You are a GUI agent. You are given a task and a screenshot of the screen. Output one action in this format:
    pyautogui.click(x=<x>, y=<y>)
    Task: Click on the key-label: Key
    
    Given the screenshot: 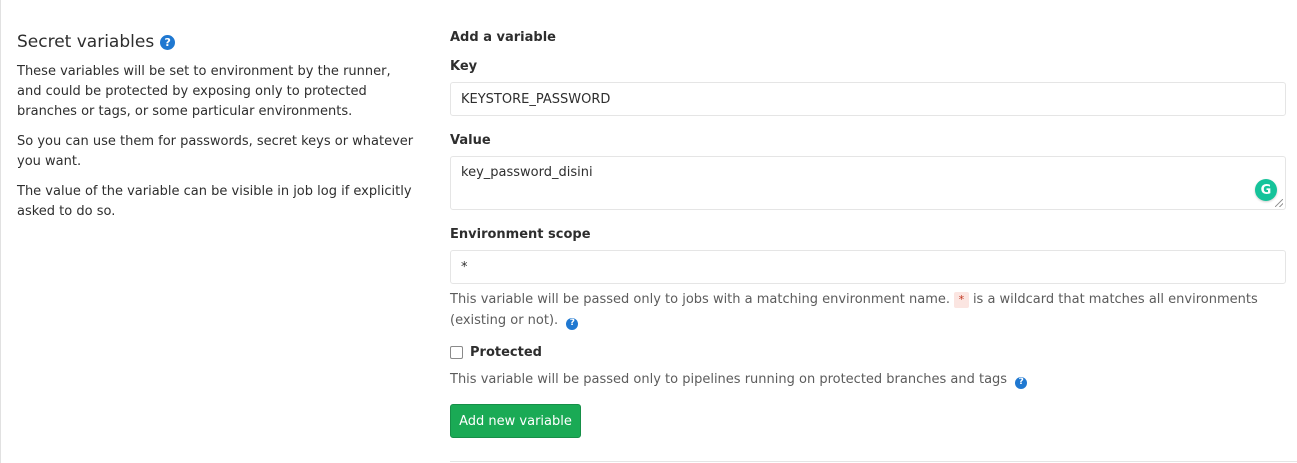 What is the action you would take?
    pyautogui.click(x=464, y=66)
    